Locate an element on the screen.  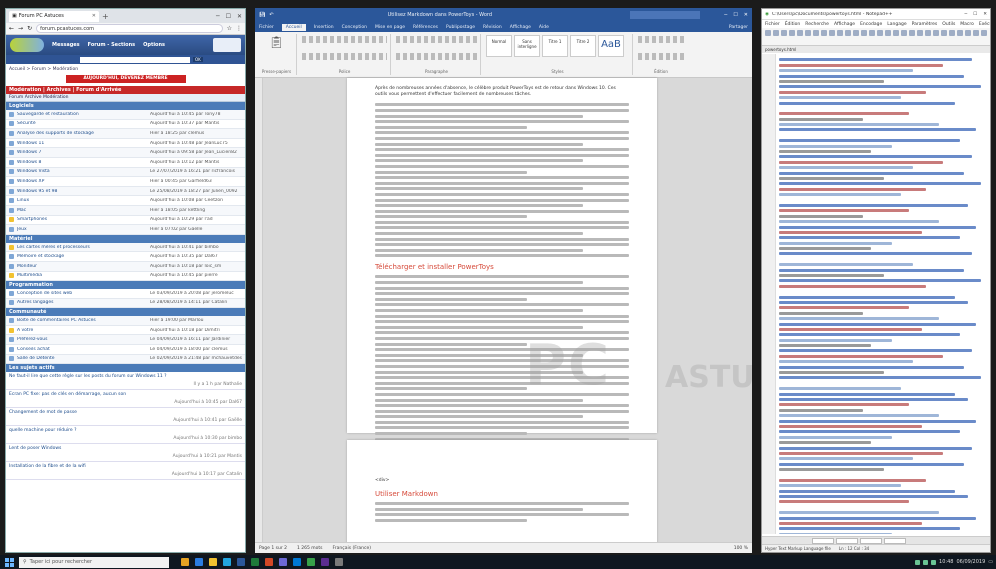
forum-name: Linux is located at coordinates (82, 200).